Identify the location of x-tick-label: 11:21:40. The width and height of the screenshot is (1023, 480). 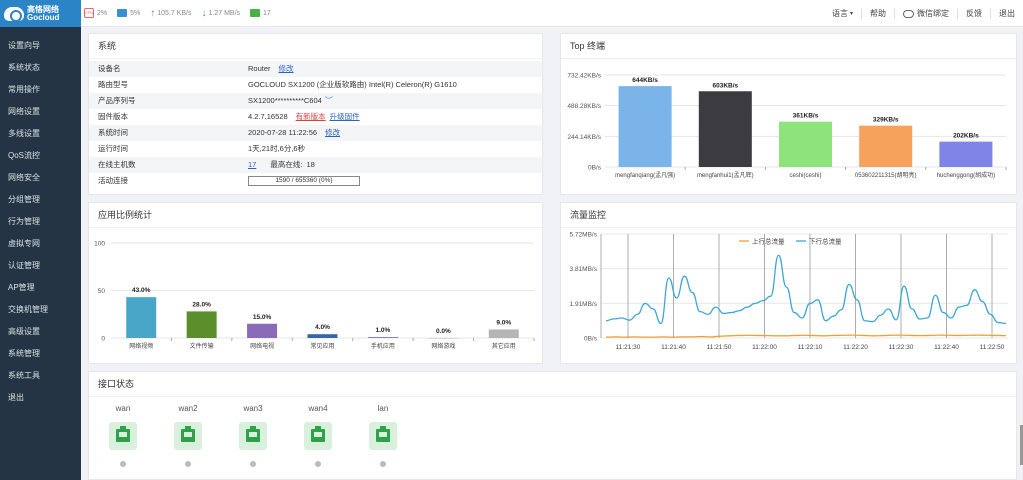
(673, 347).